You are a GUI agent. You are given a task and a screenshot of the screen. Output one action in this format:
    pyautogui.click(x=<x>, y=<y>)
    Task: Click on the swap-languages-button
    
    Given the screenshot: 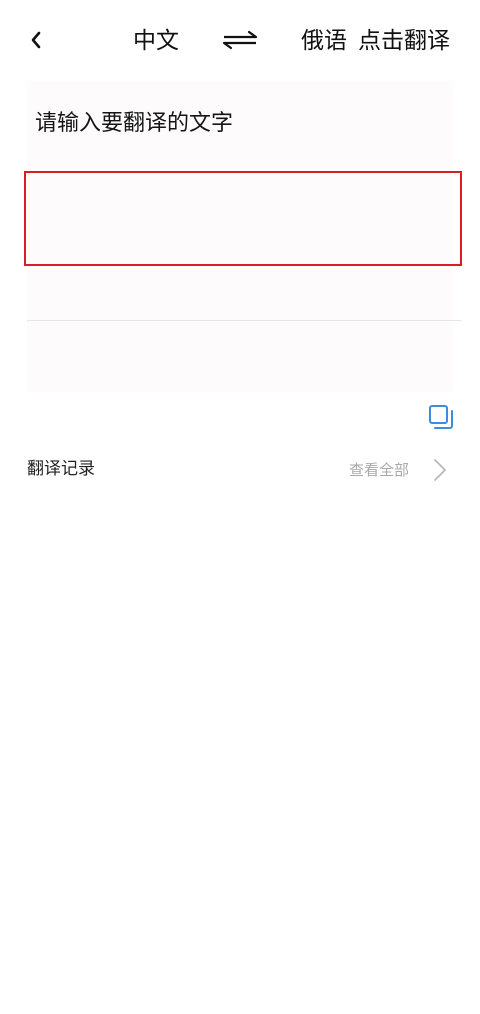 What is the action you would take?
    pyautogui.click(x=240, y=40)
    